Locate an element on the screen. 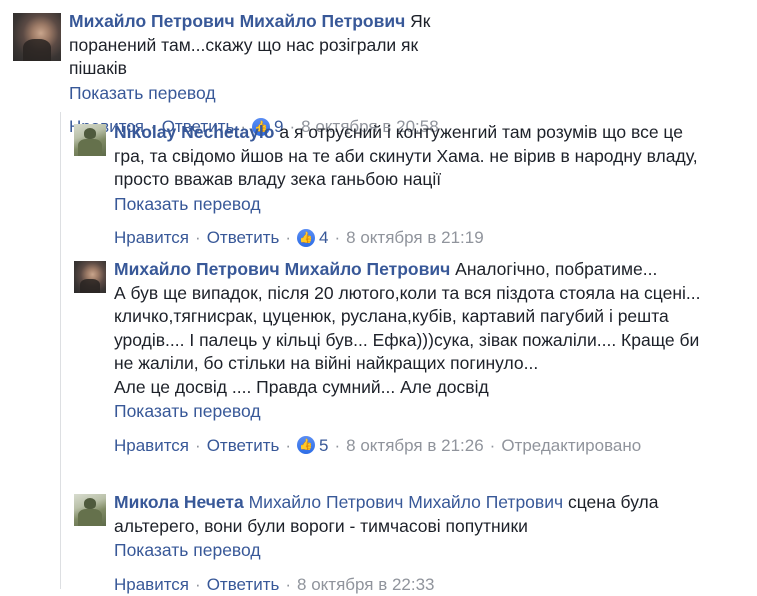  edited-label: Отредактировано is located at coordinates (571, 446).